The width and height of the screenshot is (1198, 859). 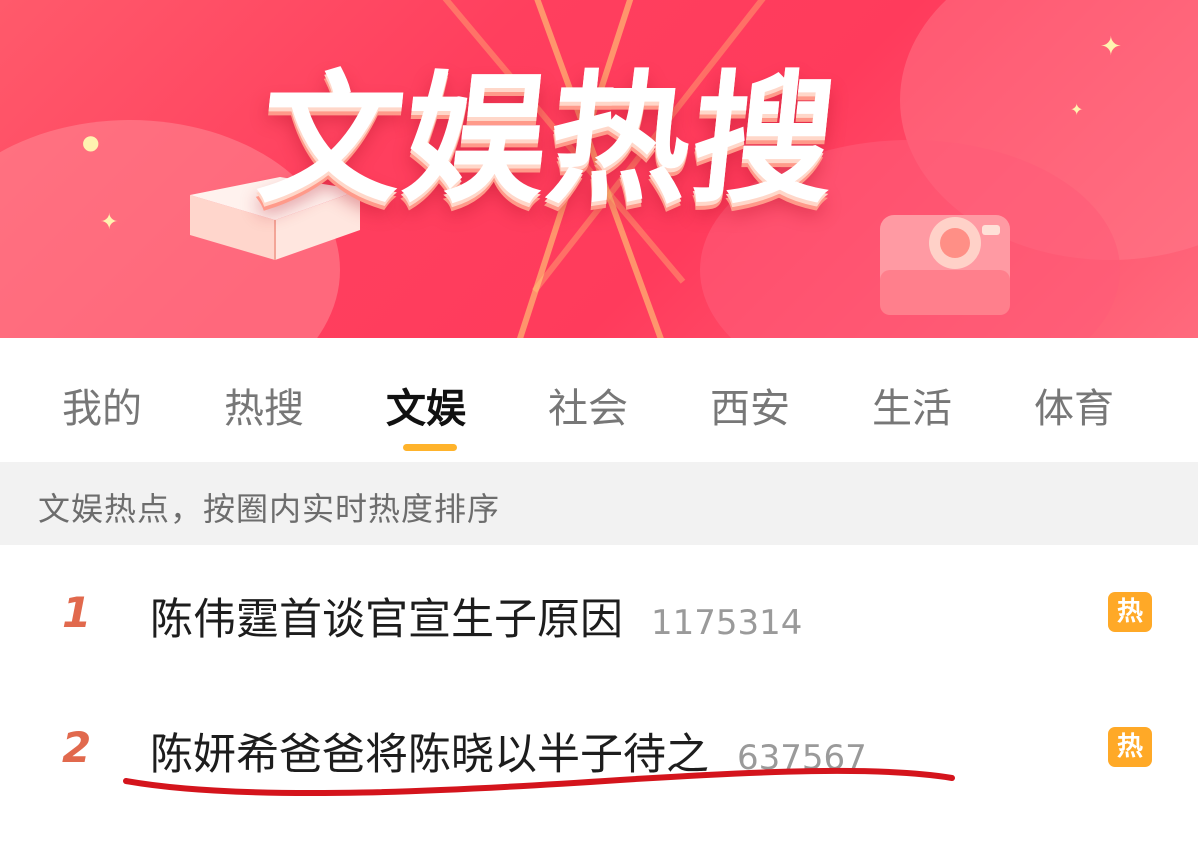 I want to click on tab-entertainment: 文娱, so click(x=426, y=405).